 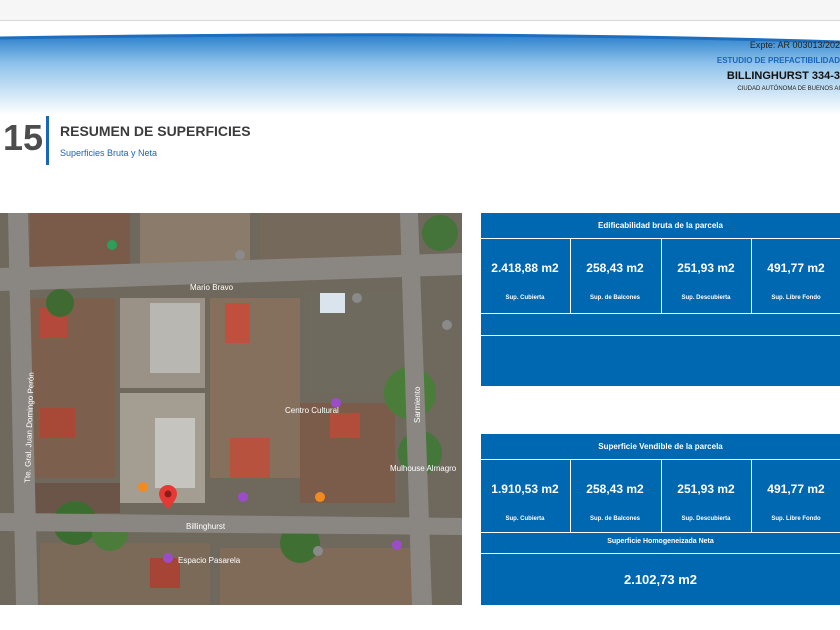 I want to click on location-pin-icon, so click(x=168, y=497).